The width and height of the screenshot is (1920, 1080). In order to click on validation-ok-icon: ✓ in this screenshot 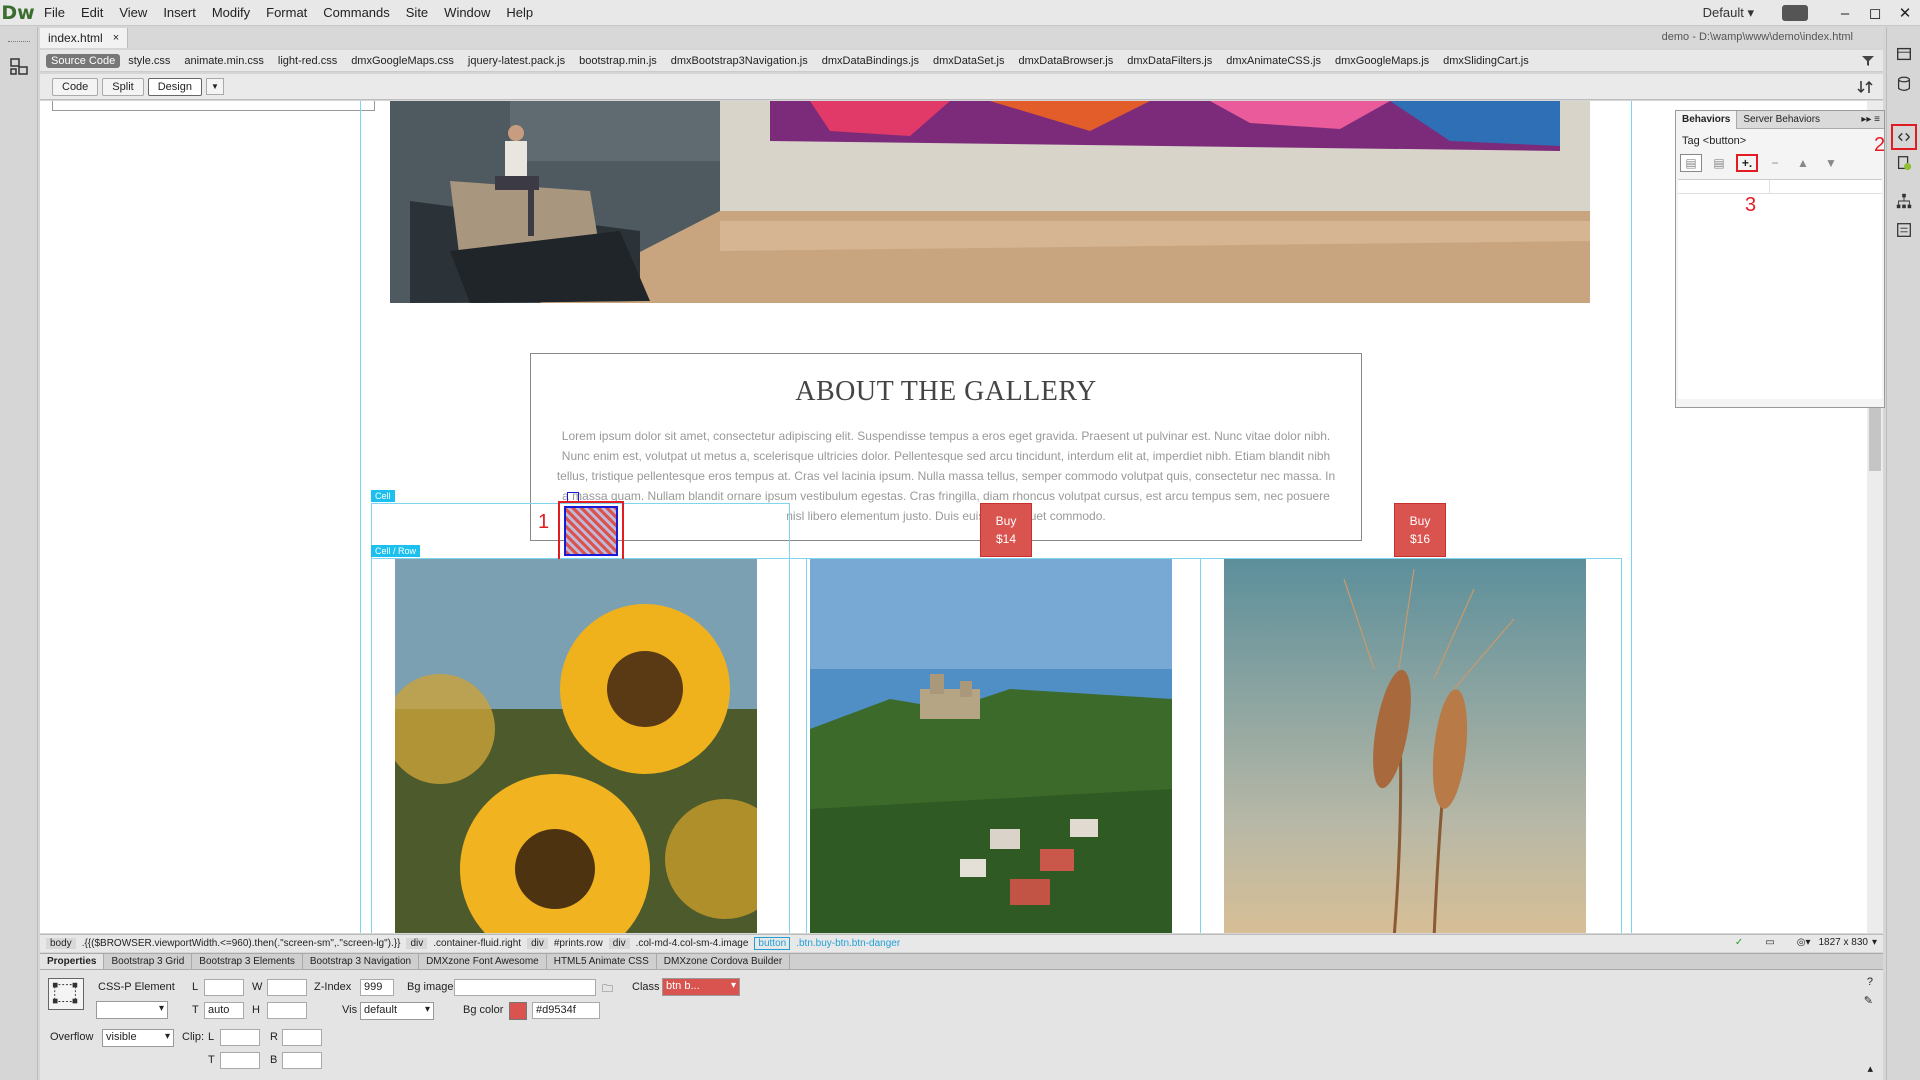, I will do `click(1739, 942)`.